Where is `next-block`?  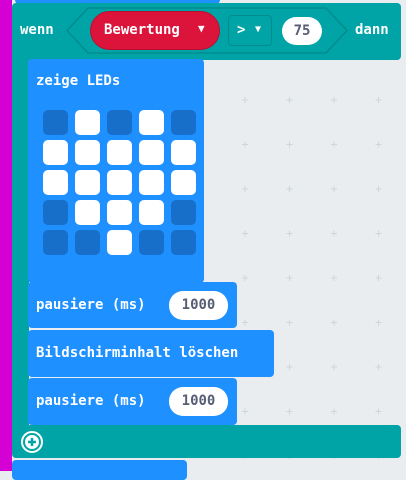 next-block is located at coordinates (99, 470).